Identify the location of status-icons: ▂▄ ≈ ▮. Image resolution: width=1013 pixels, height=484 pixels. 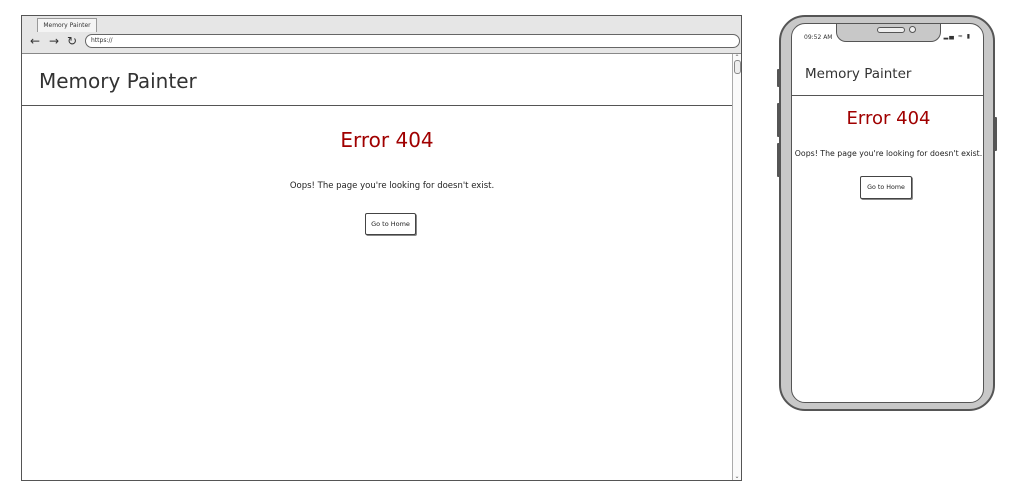
(957, 36).